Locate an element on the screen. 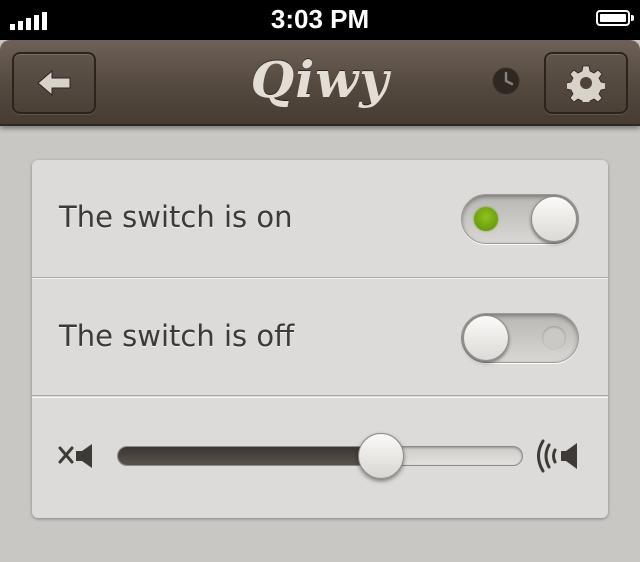  clock-icon is located at coordinates (506, 81).